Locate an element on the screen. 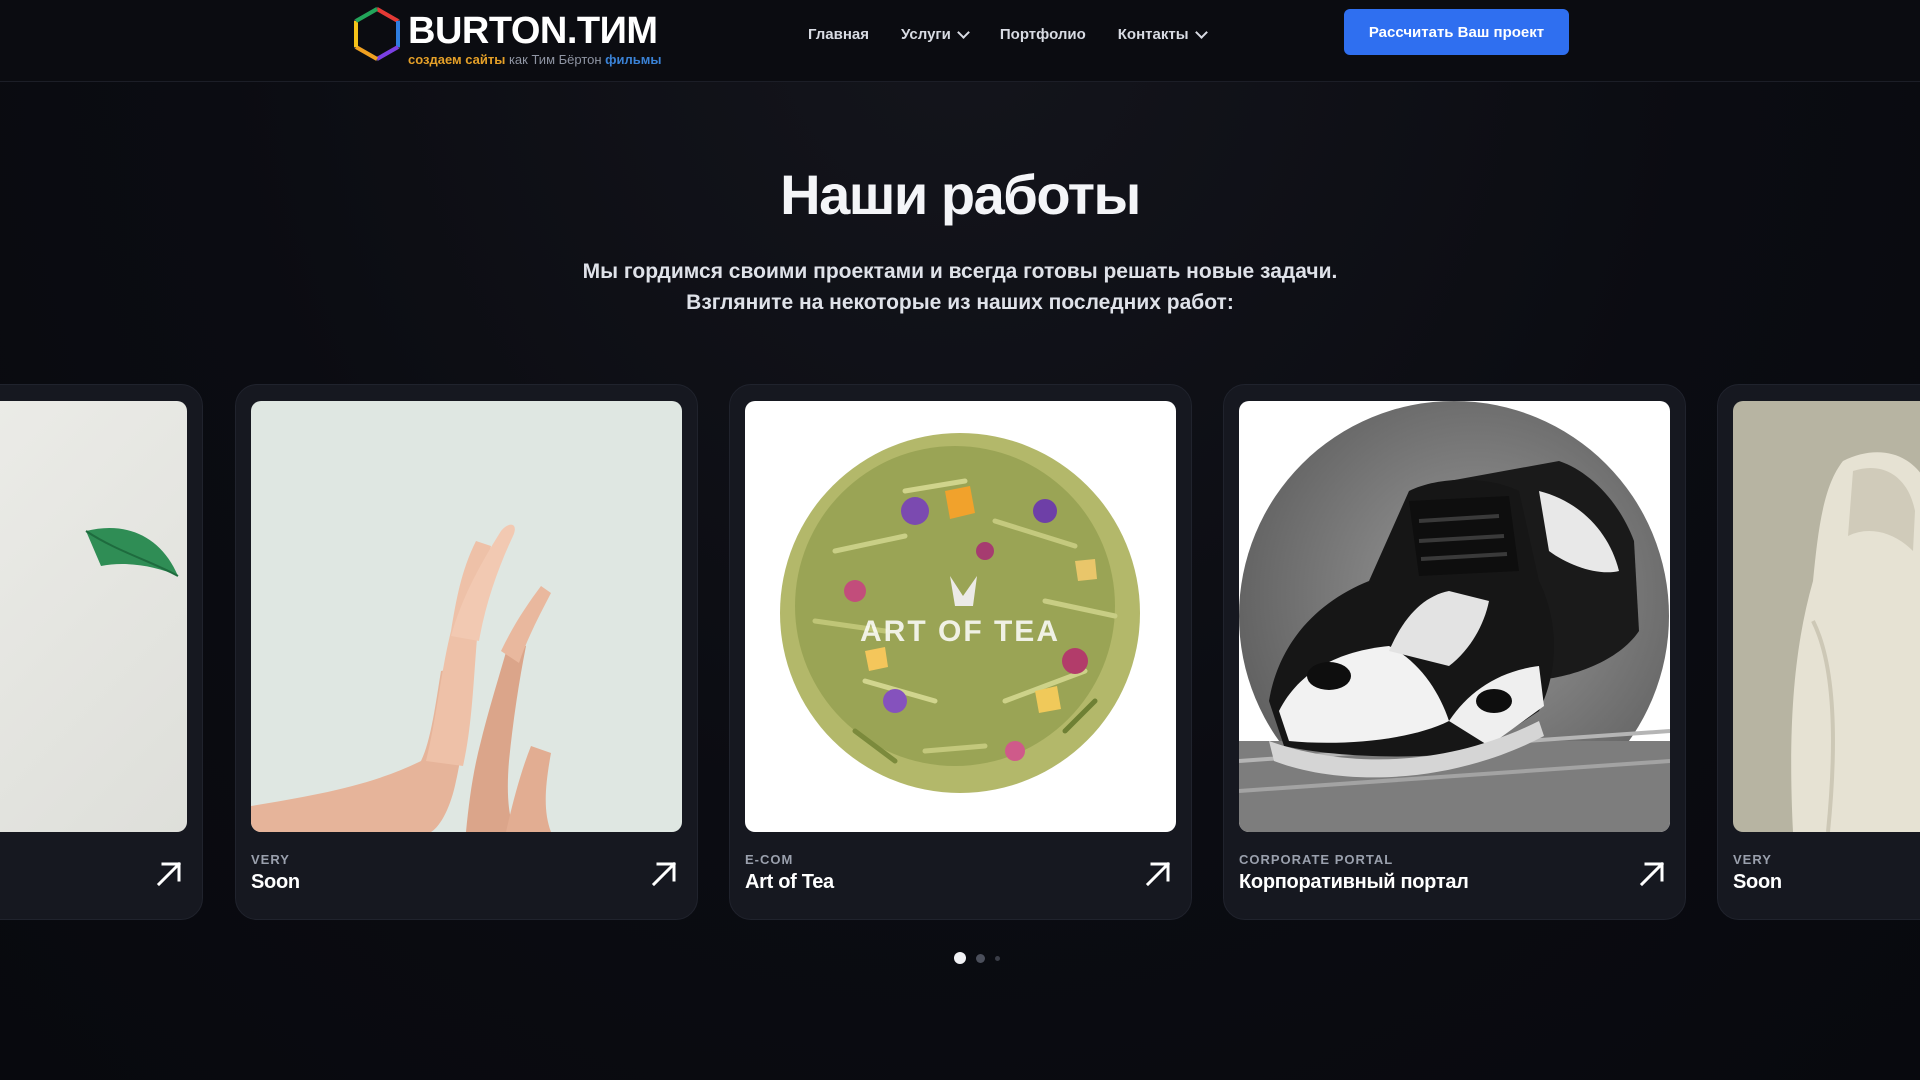 The image size is (1920, 1080). logo-tagline-part3: фильмы is located at coordinates (633, 59).